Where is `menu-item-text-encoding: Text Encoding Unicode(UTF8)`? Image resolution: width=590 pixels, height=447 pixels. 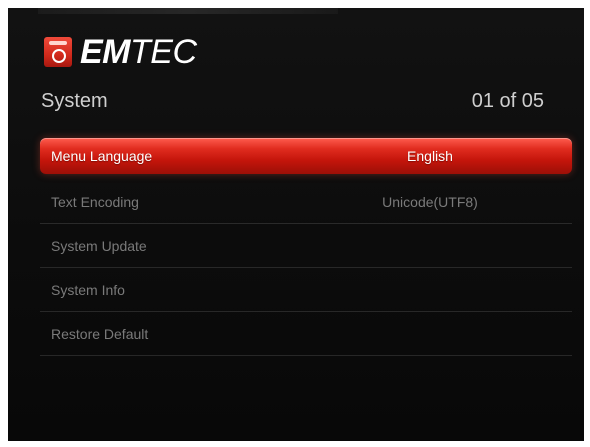 menu-item-text-encoding: Text Encoding Unicode(UTF8) is located at coordinates (306, 202).